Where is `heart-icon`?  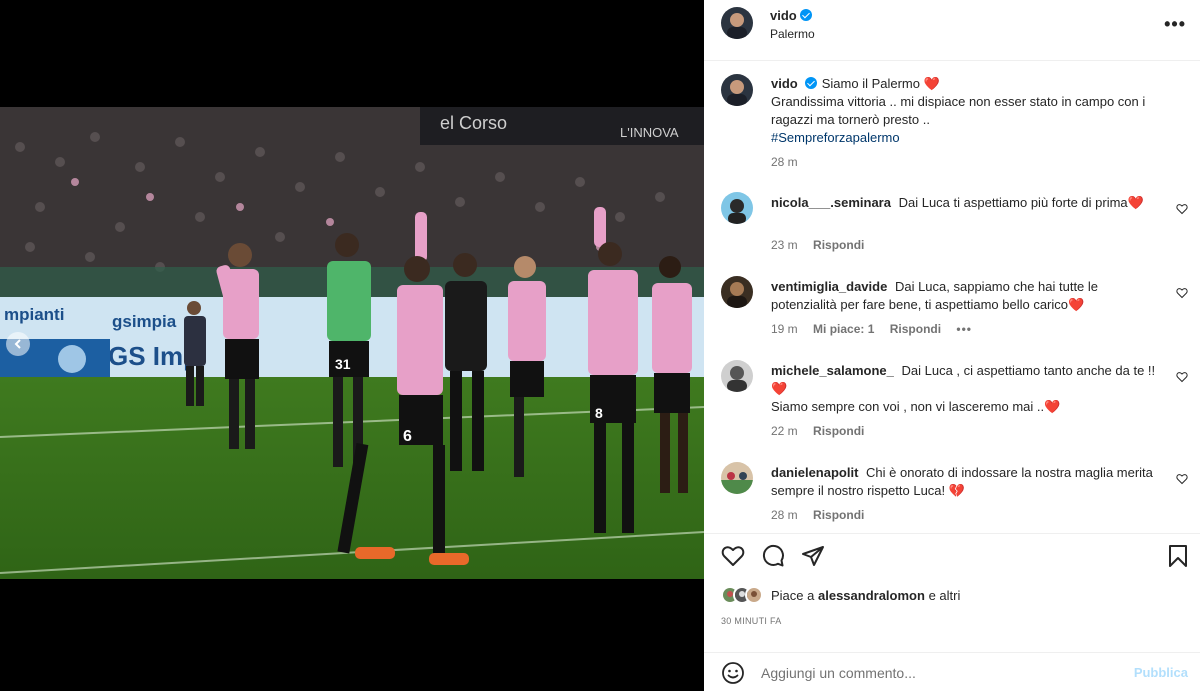
heart-icon is located at coordinates (733, 556).